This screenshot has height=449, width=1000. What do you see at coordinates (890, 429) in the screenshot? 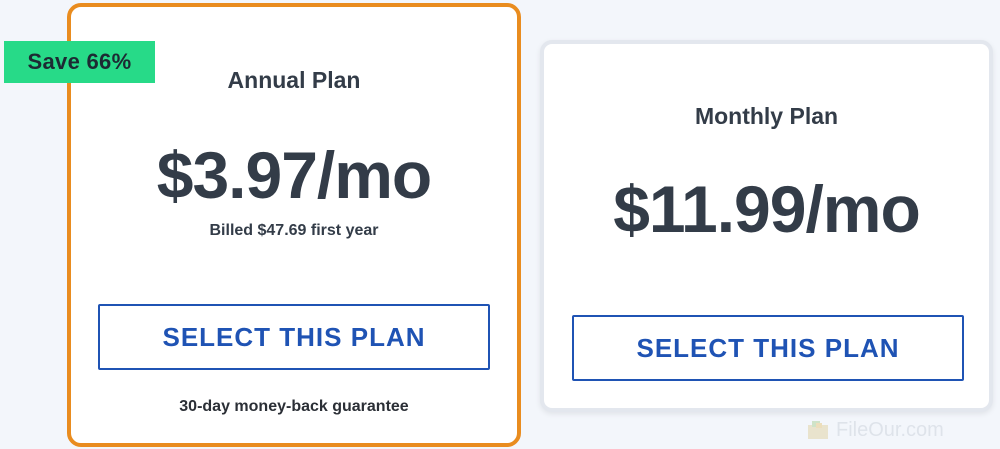
I see `watermark-text: FileOur.com` at bounding box center [890, 429].